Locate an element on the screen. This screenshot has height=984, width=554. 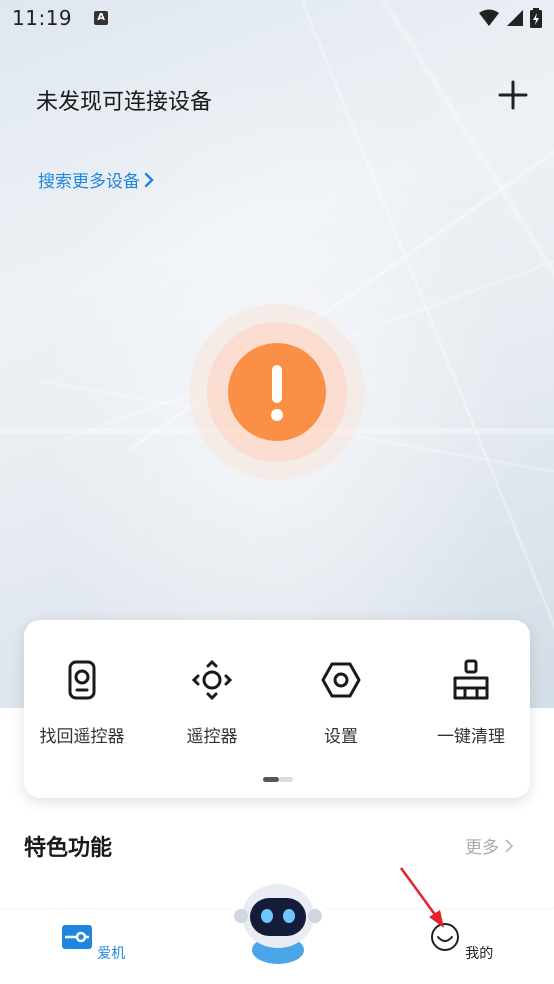
nav-item-device: 爱机 is located at coordinates (93, 942).